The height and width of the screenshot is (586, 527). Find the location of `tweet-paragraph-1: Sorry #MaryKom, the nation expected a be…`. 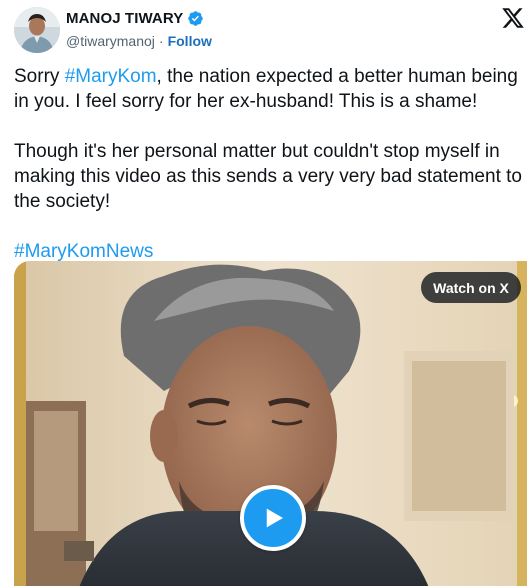

tweet-paragraph-1: Sorry #MaryKom, the nation expected a be… is located at coordinates (269, 89).